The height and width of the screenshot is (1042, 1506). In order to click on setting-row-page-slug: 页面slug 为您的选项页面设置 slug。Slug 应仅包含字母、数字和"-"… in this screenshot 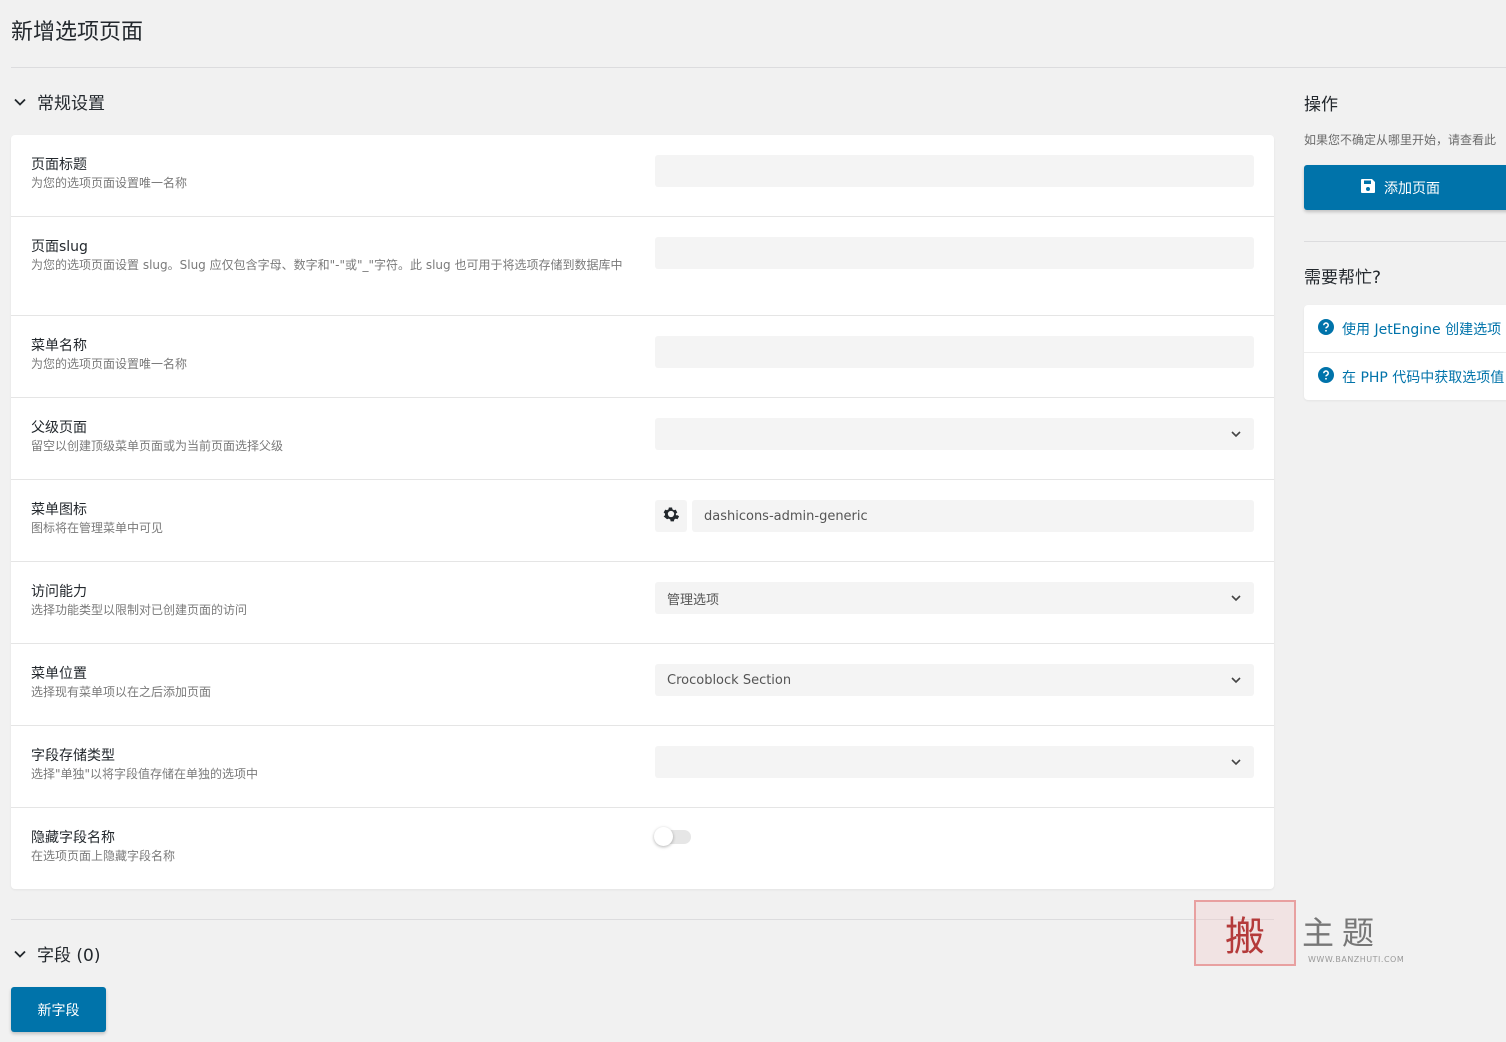, I will do `click(642, 266)`.